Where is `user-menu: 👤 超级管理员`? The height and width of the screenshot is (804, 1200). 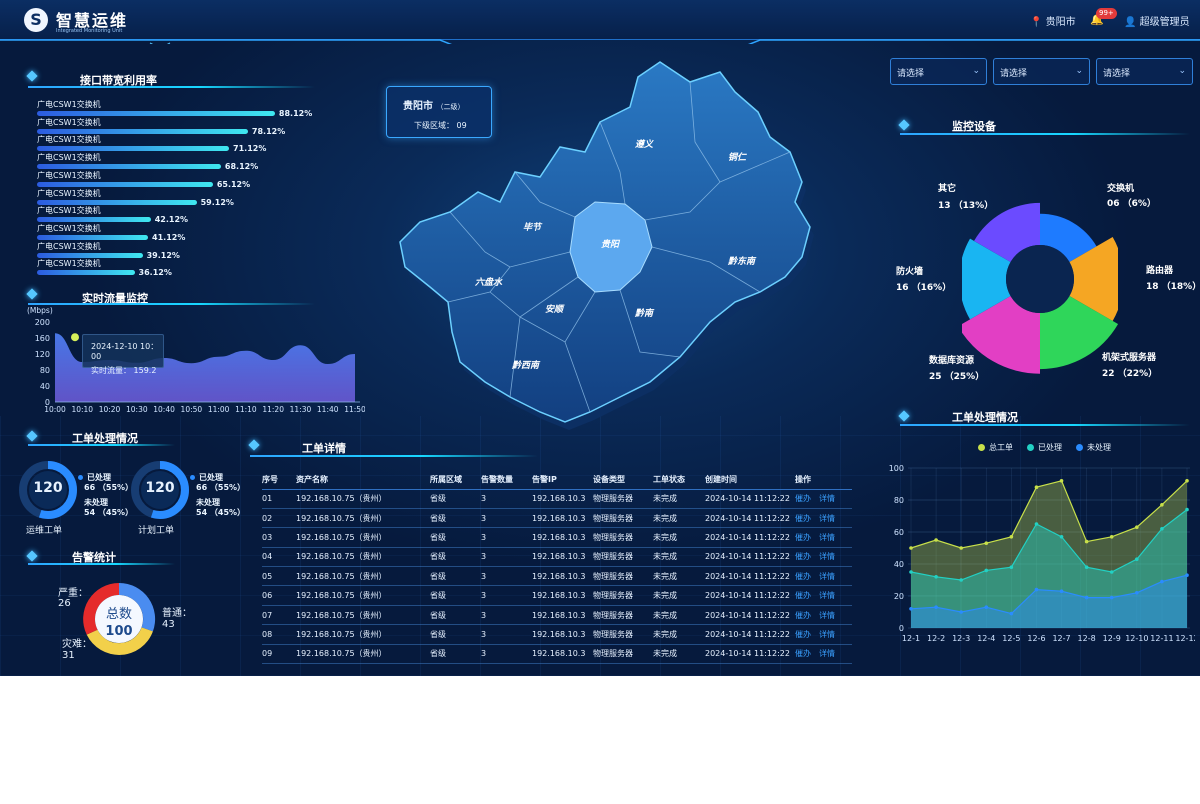 user-menu: 👤 超级管理员 is located at coordinates (1157, 20).